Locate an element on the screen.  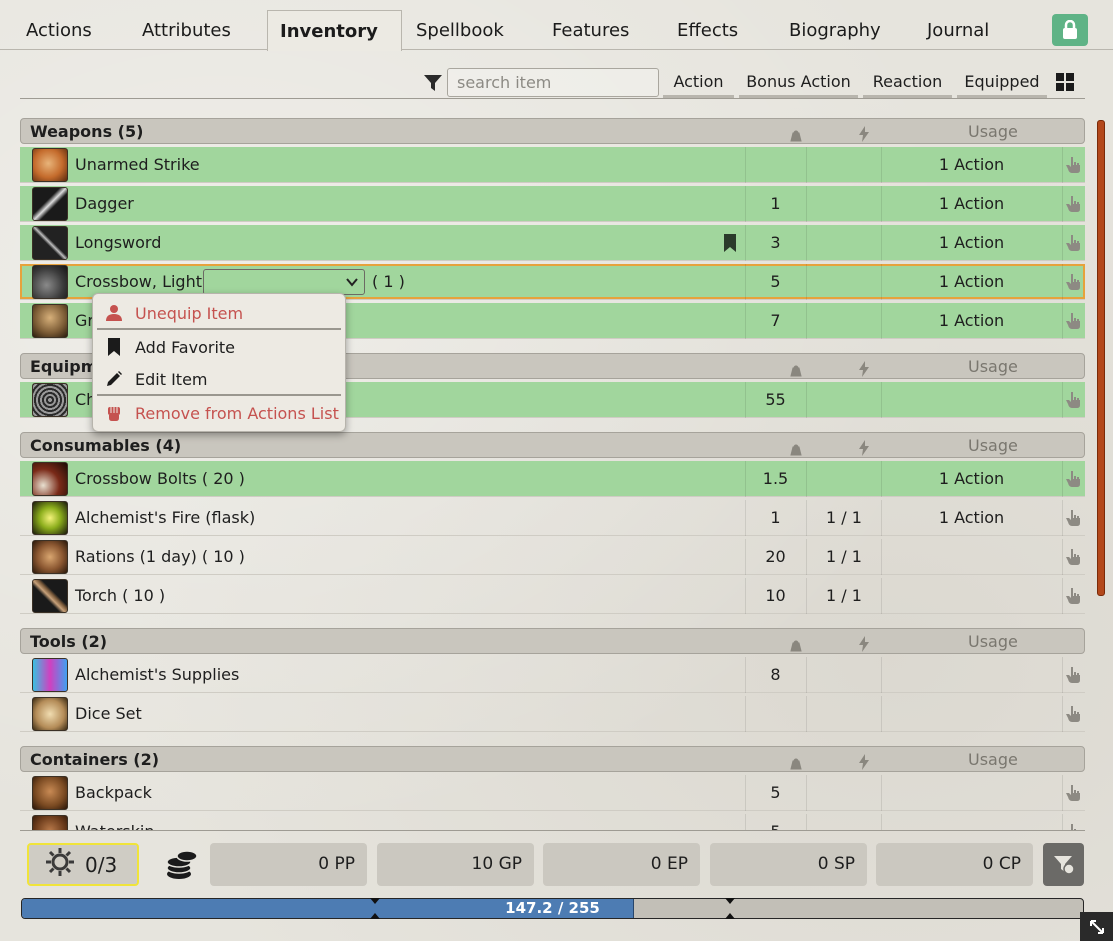
item-row-rations: Rations (1 day) ( 10 ) 20 1 / 1 is located at coordinates (552, 557).